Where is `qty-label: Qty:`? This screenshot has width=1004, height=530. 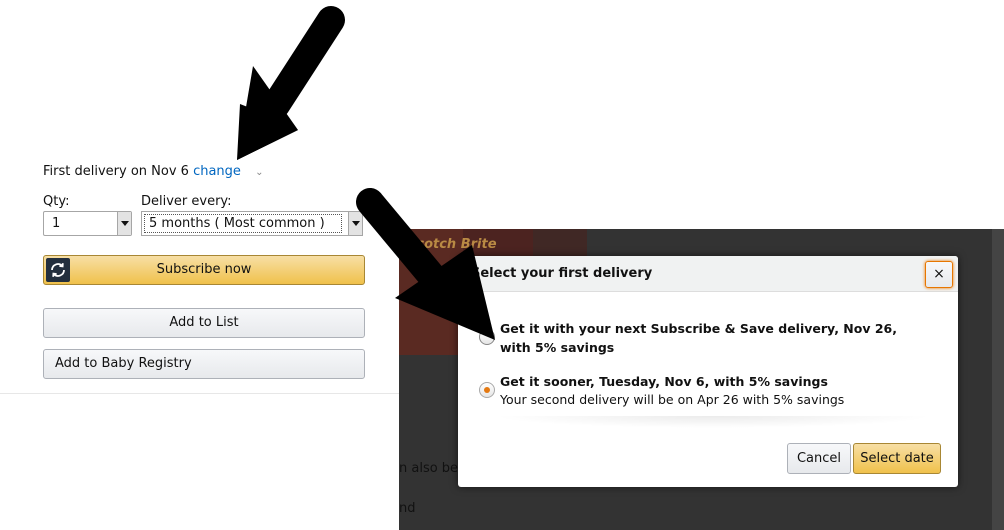 qty-label: Qty: is located at coordinates (56, 201).